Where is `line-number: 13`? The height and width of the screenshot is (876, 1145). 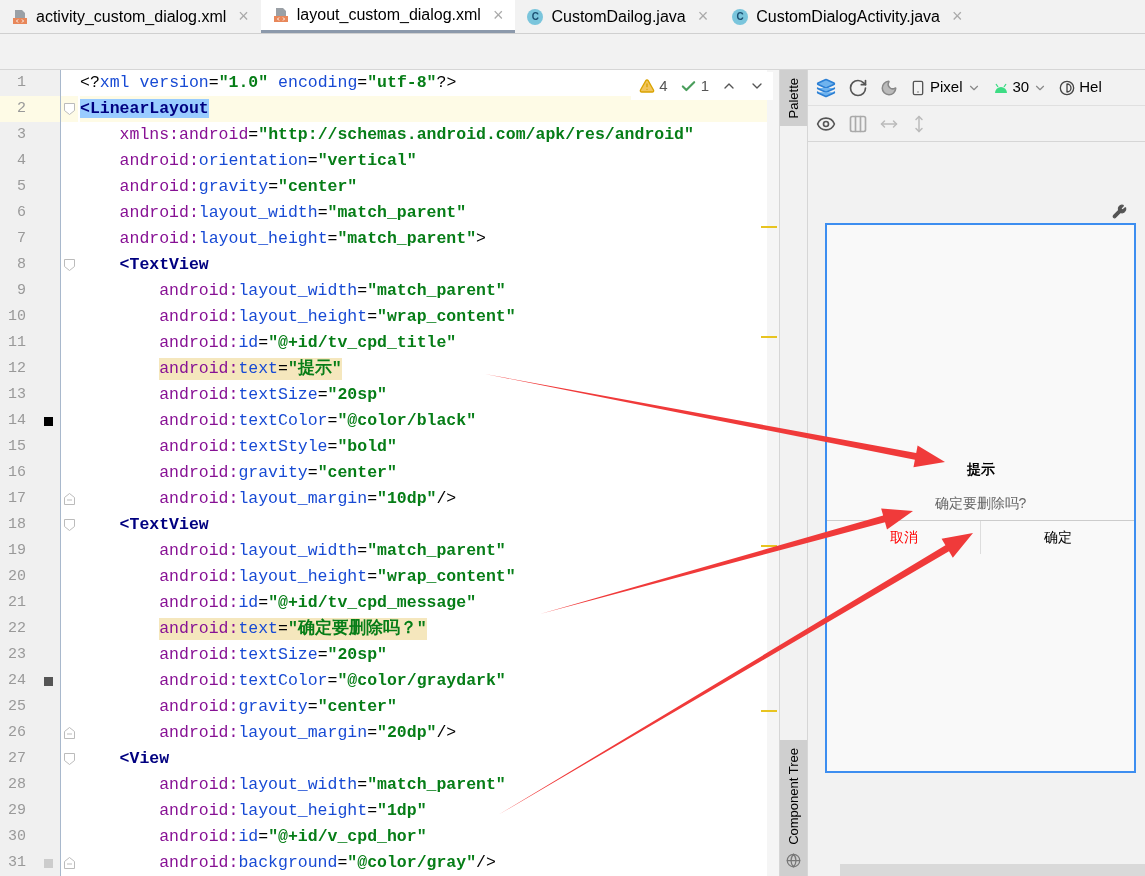 line-number: 13 is located at coordinates (16, 394).